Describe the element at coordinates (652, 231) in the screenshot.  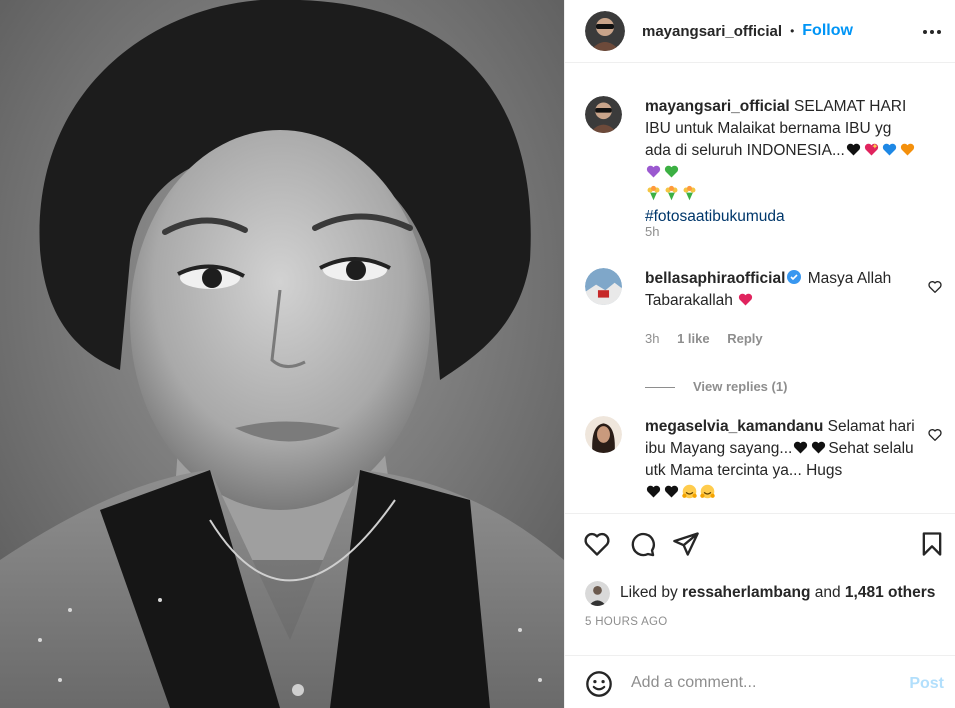
I see `caption-time: 5h` at that location.